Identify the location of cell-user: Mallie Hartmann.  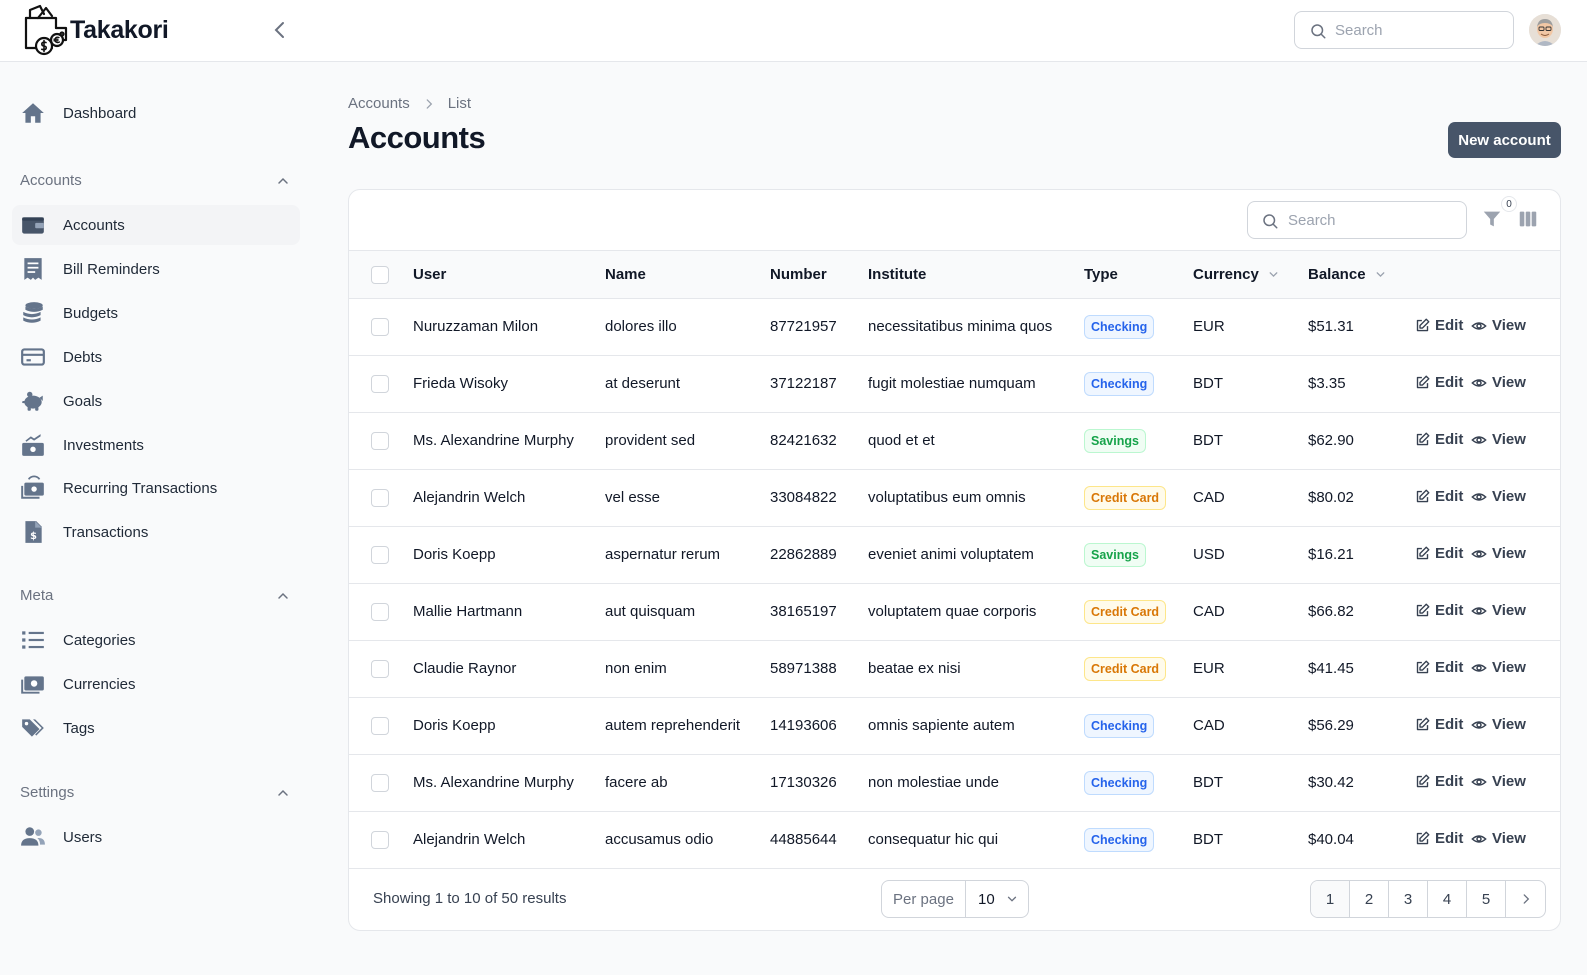
(468, 611).